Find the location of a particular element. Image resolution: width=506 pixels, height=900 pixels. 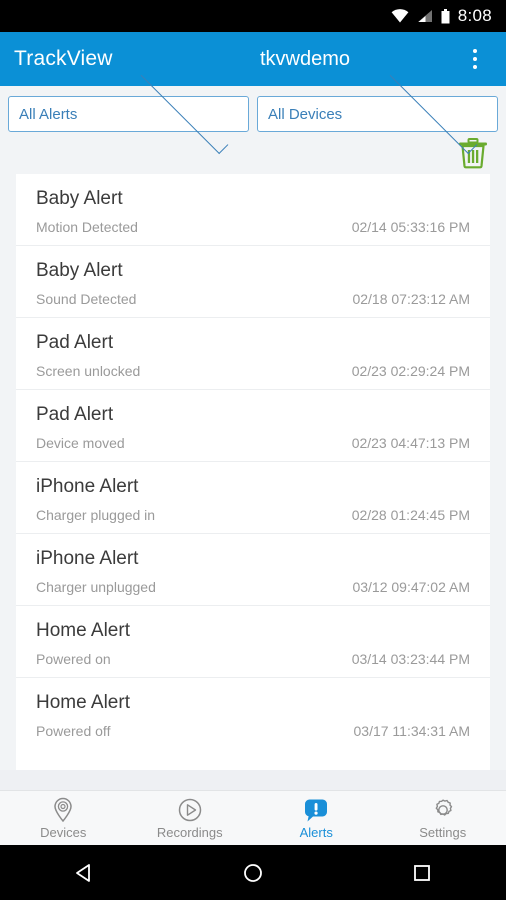

alert-timestamp: 02/23 02:29:24 PM is located at coordinates (410, 371).